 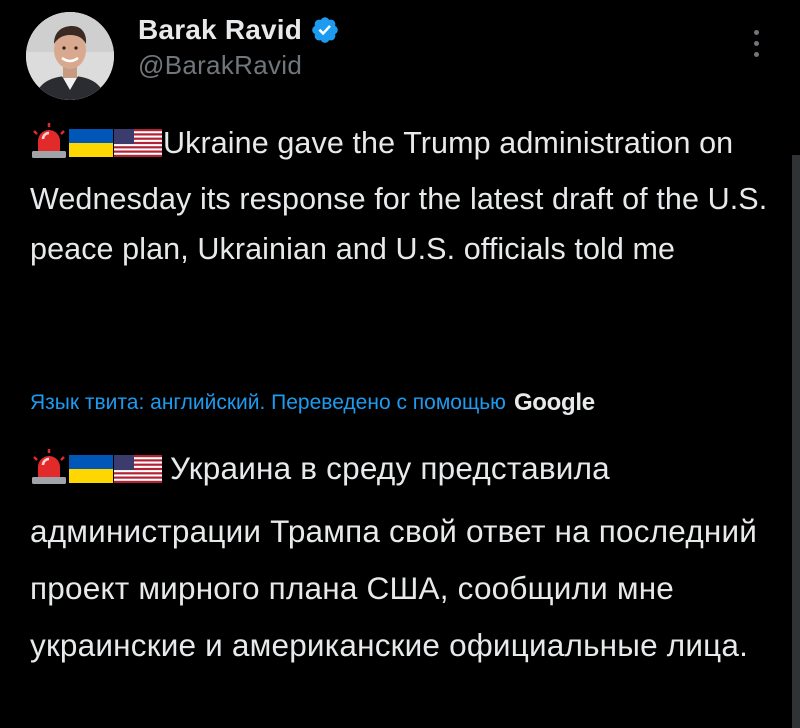 I want to click on google-logo: Google, so click(x=554, y=402).